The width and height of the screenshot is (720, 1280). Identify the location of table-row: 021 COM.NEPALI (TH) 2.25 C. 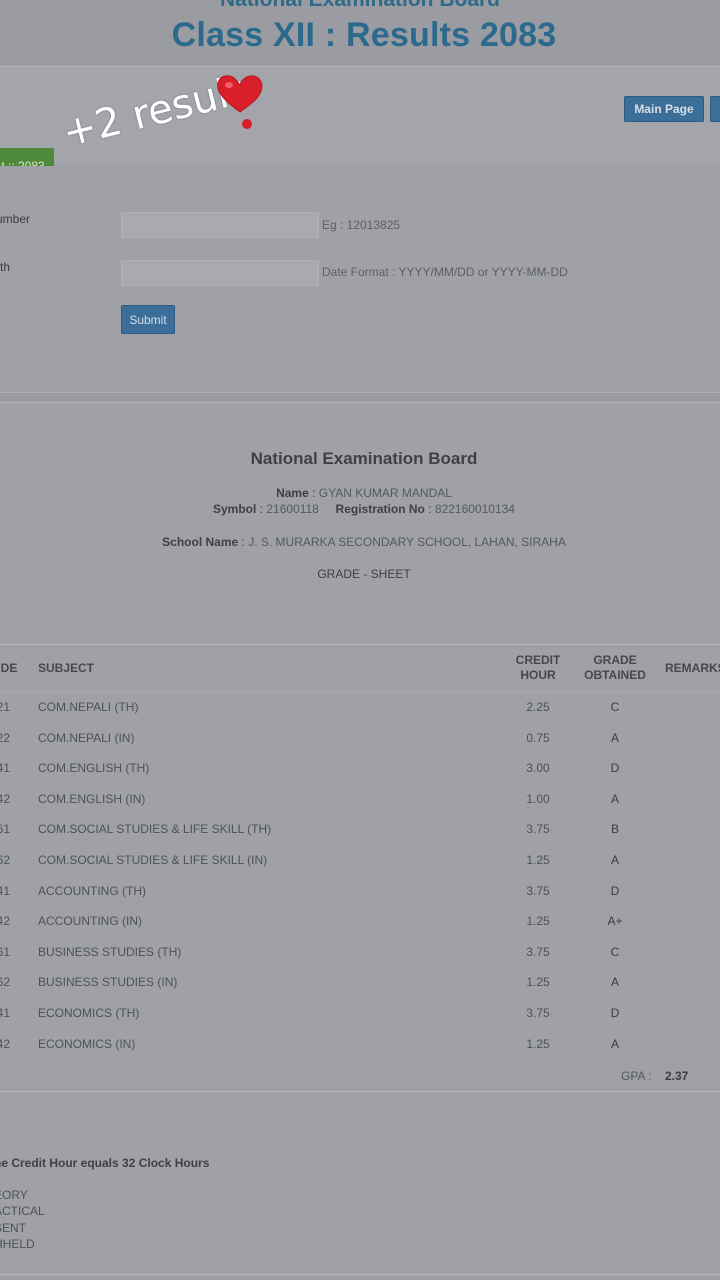
(360, 707).